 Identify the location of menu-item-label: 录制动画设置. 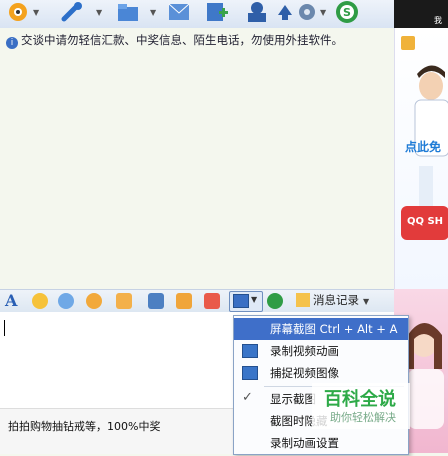
(304, 443).